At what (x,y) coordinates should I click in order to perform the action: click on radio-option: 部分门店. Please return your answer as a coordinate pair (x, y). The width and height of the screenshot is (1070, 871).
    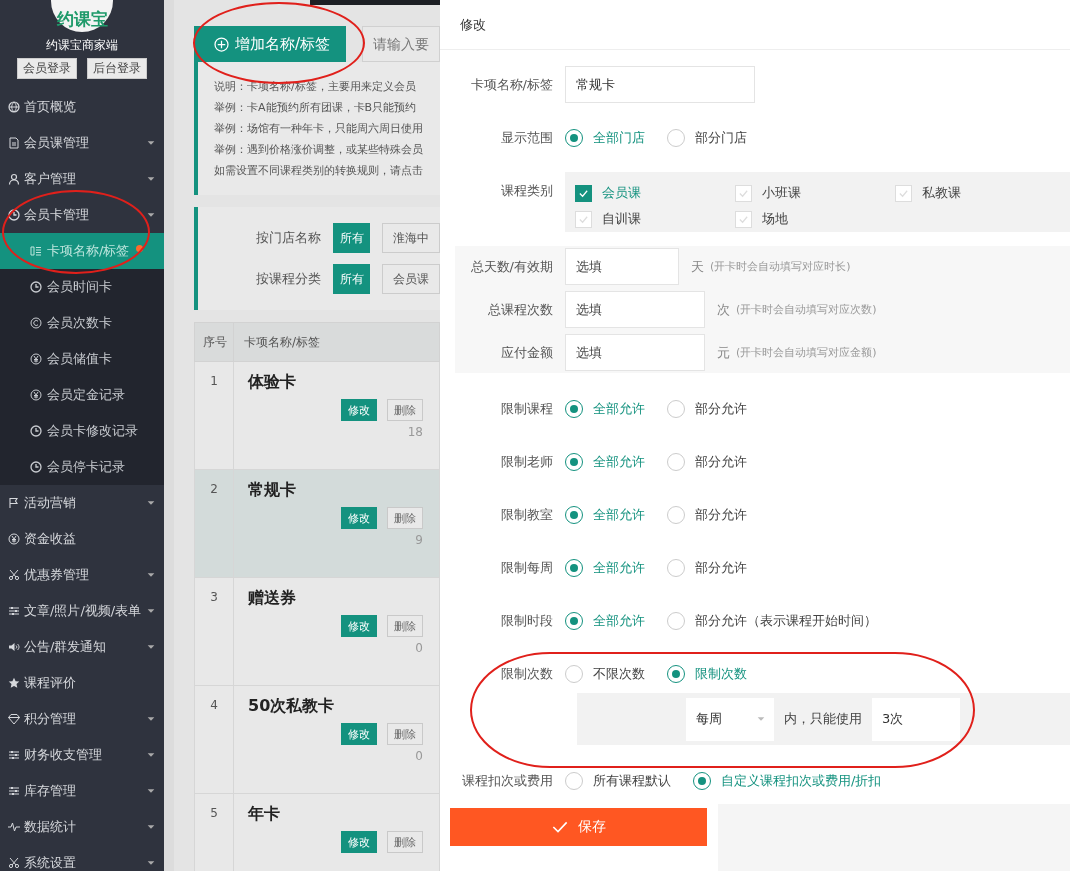
    Looking at the image, I should click on (707, 137).